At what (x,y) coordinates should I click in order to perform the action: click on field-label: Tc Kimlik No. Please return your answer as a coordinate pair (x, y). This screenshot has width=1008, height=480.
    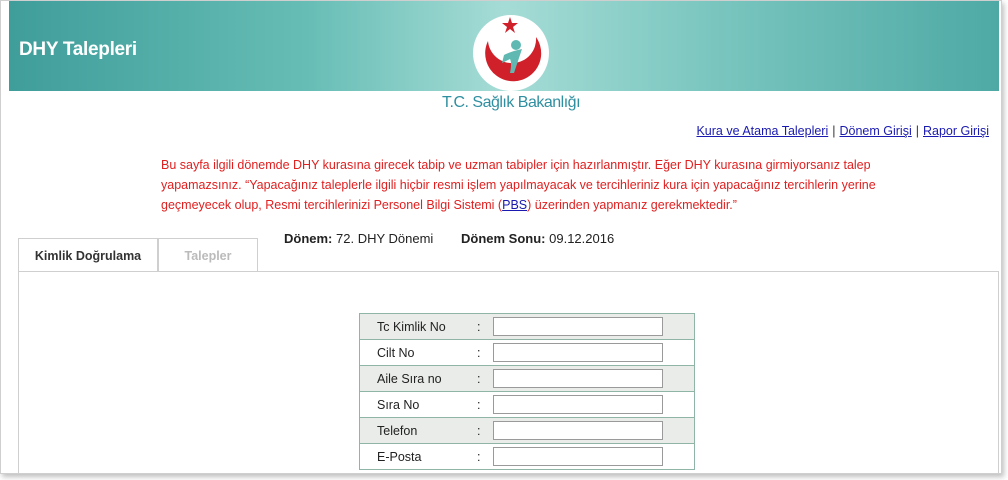
    Looking at the image, I should click on (418, 326).